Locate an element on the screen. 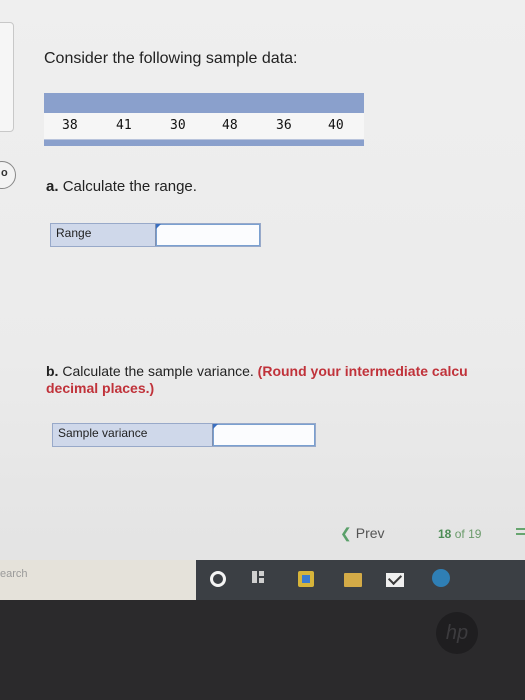 The image size is (525, 700). question-indicator: o is located at coordinates (8, 175).